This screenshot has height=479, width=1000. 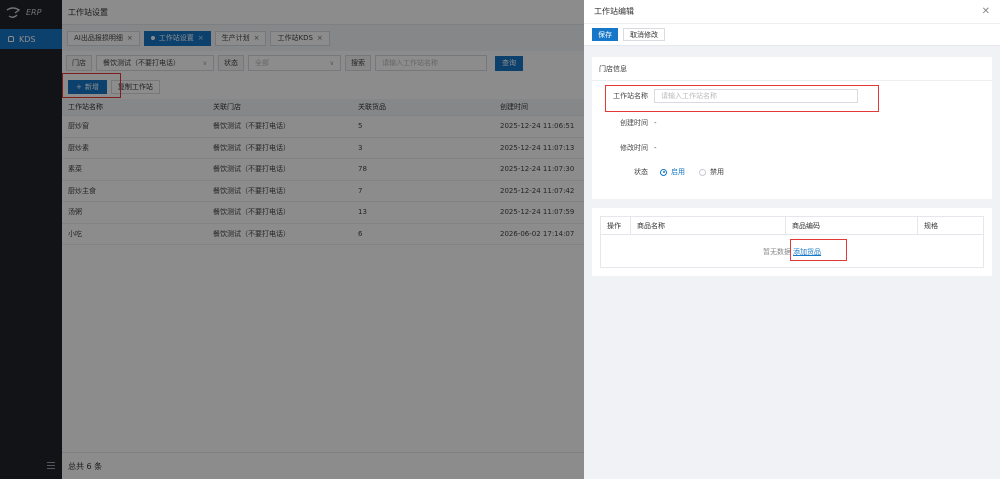 I want to click on radio-enabled-label: 启用, so click(x=678, y=172).